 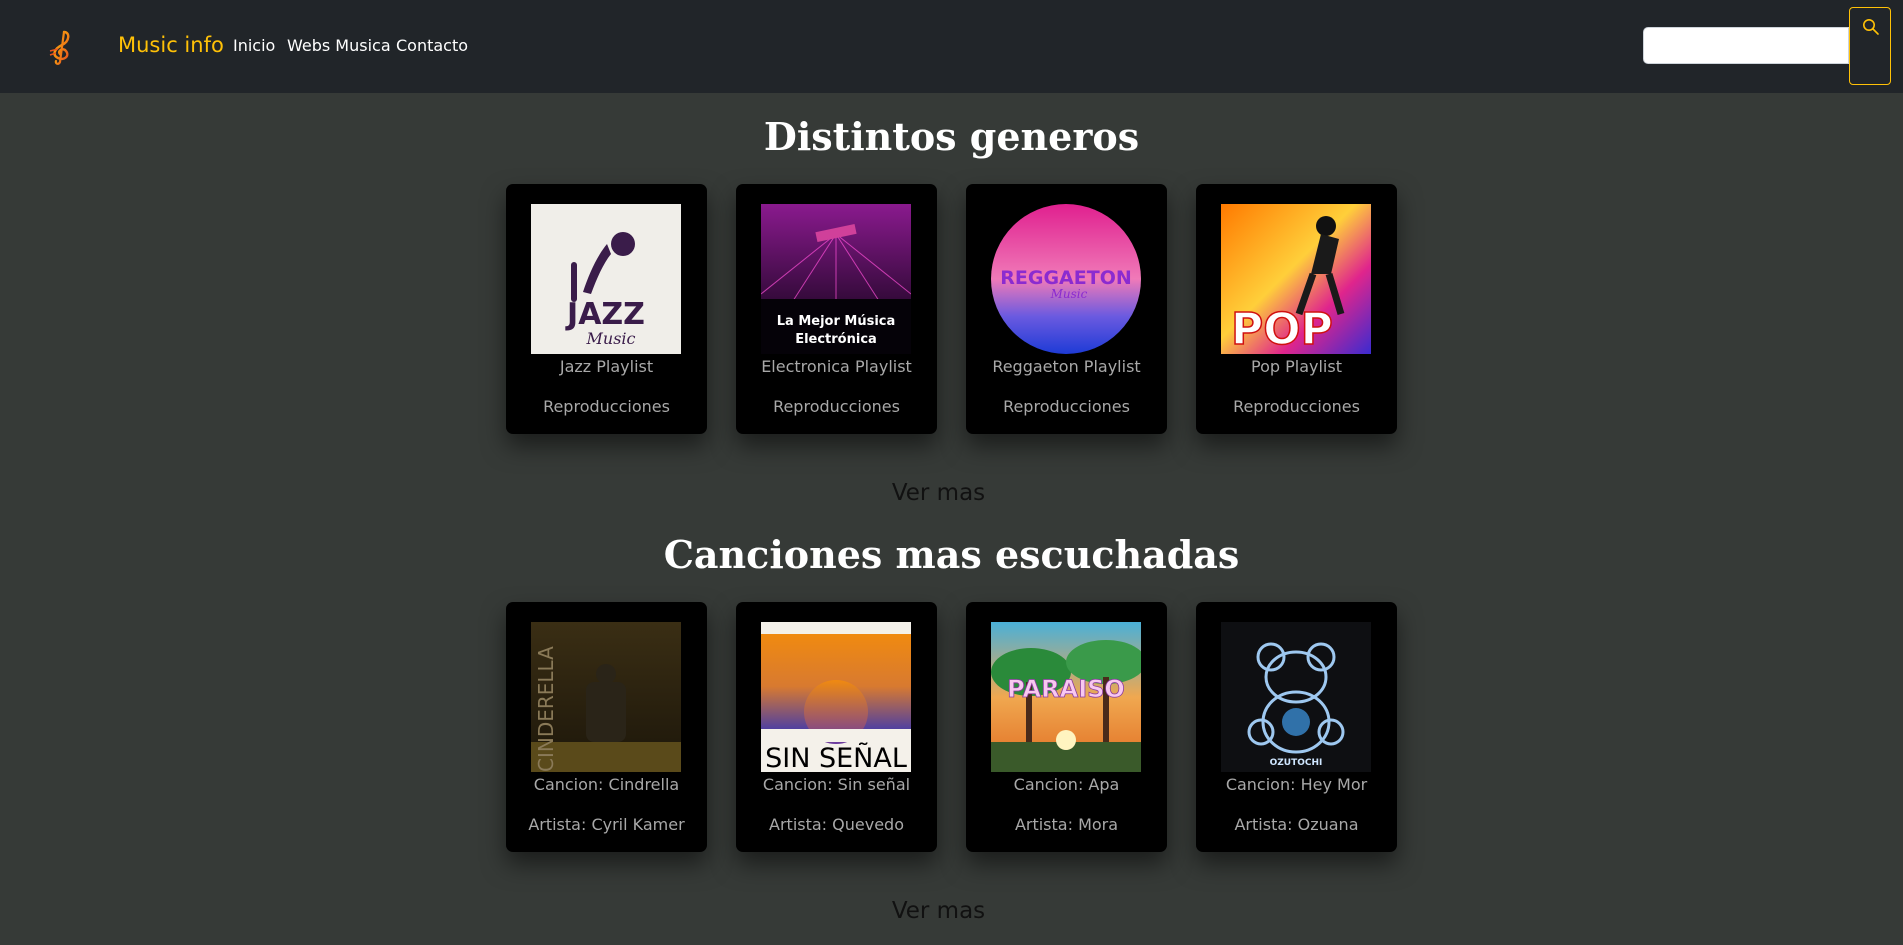 I want to click on jazz-cover-title: JAZZ, so click(x=605, y=314).